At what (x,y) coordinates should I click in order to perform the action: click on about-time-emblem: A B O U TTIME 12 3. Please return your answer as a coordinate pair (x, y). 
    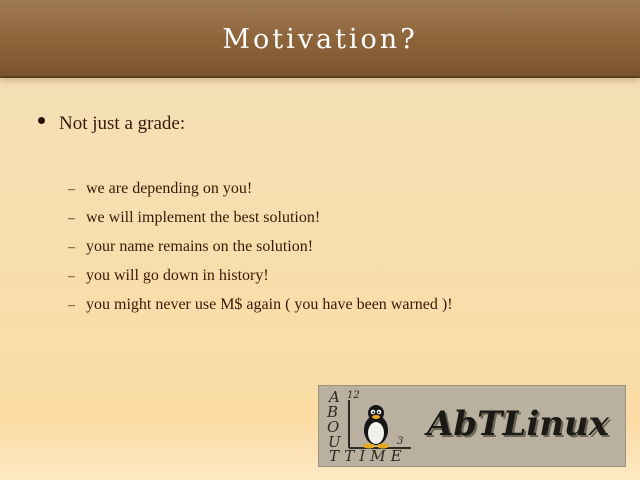
    Looking at the image, I should click on (369, 426).